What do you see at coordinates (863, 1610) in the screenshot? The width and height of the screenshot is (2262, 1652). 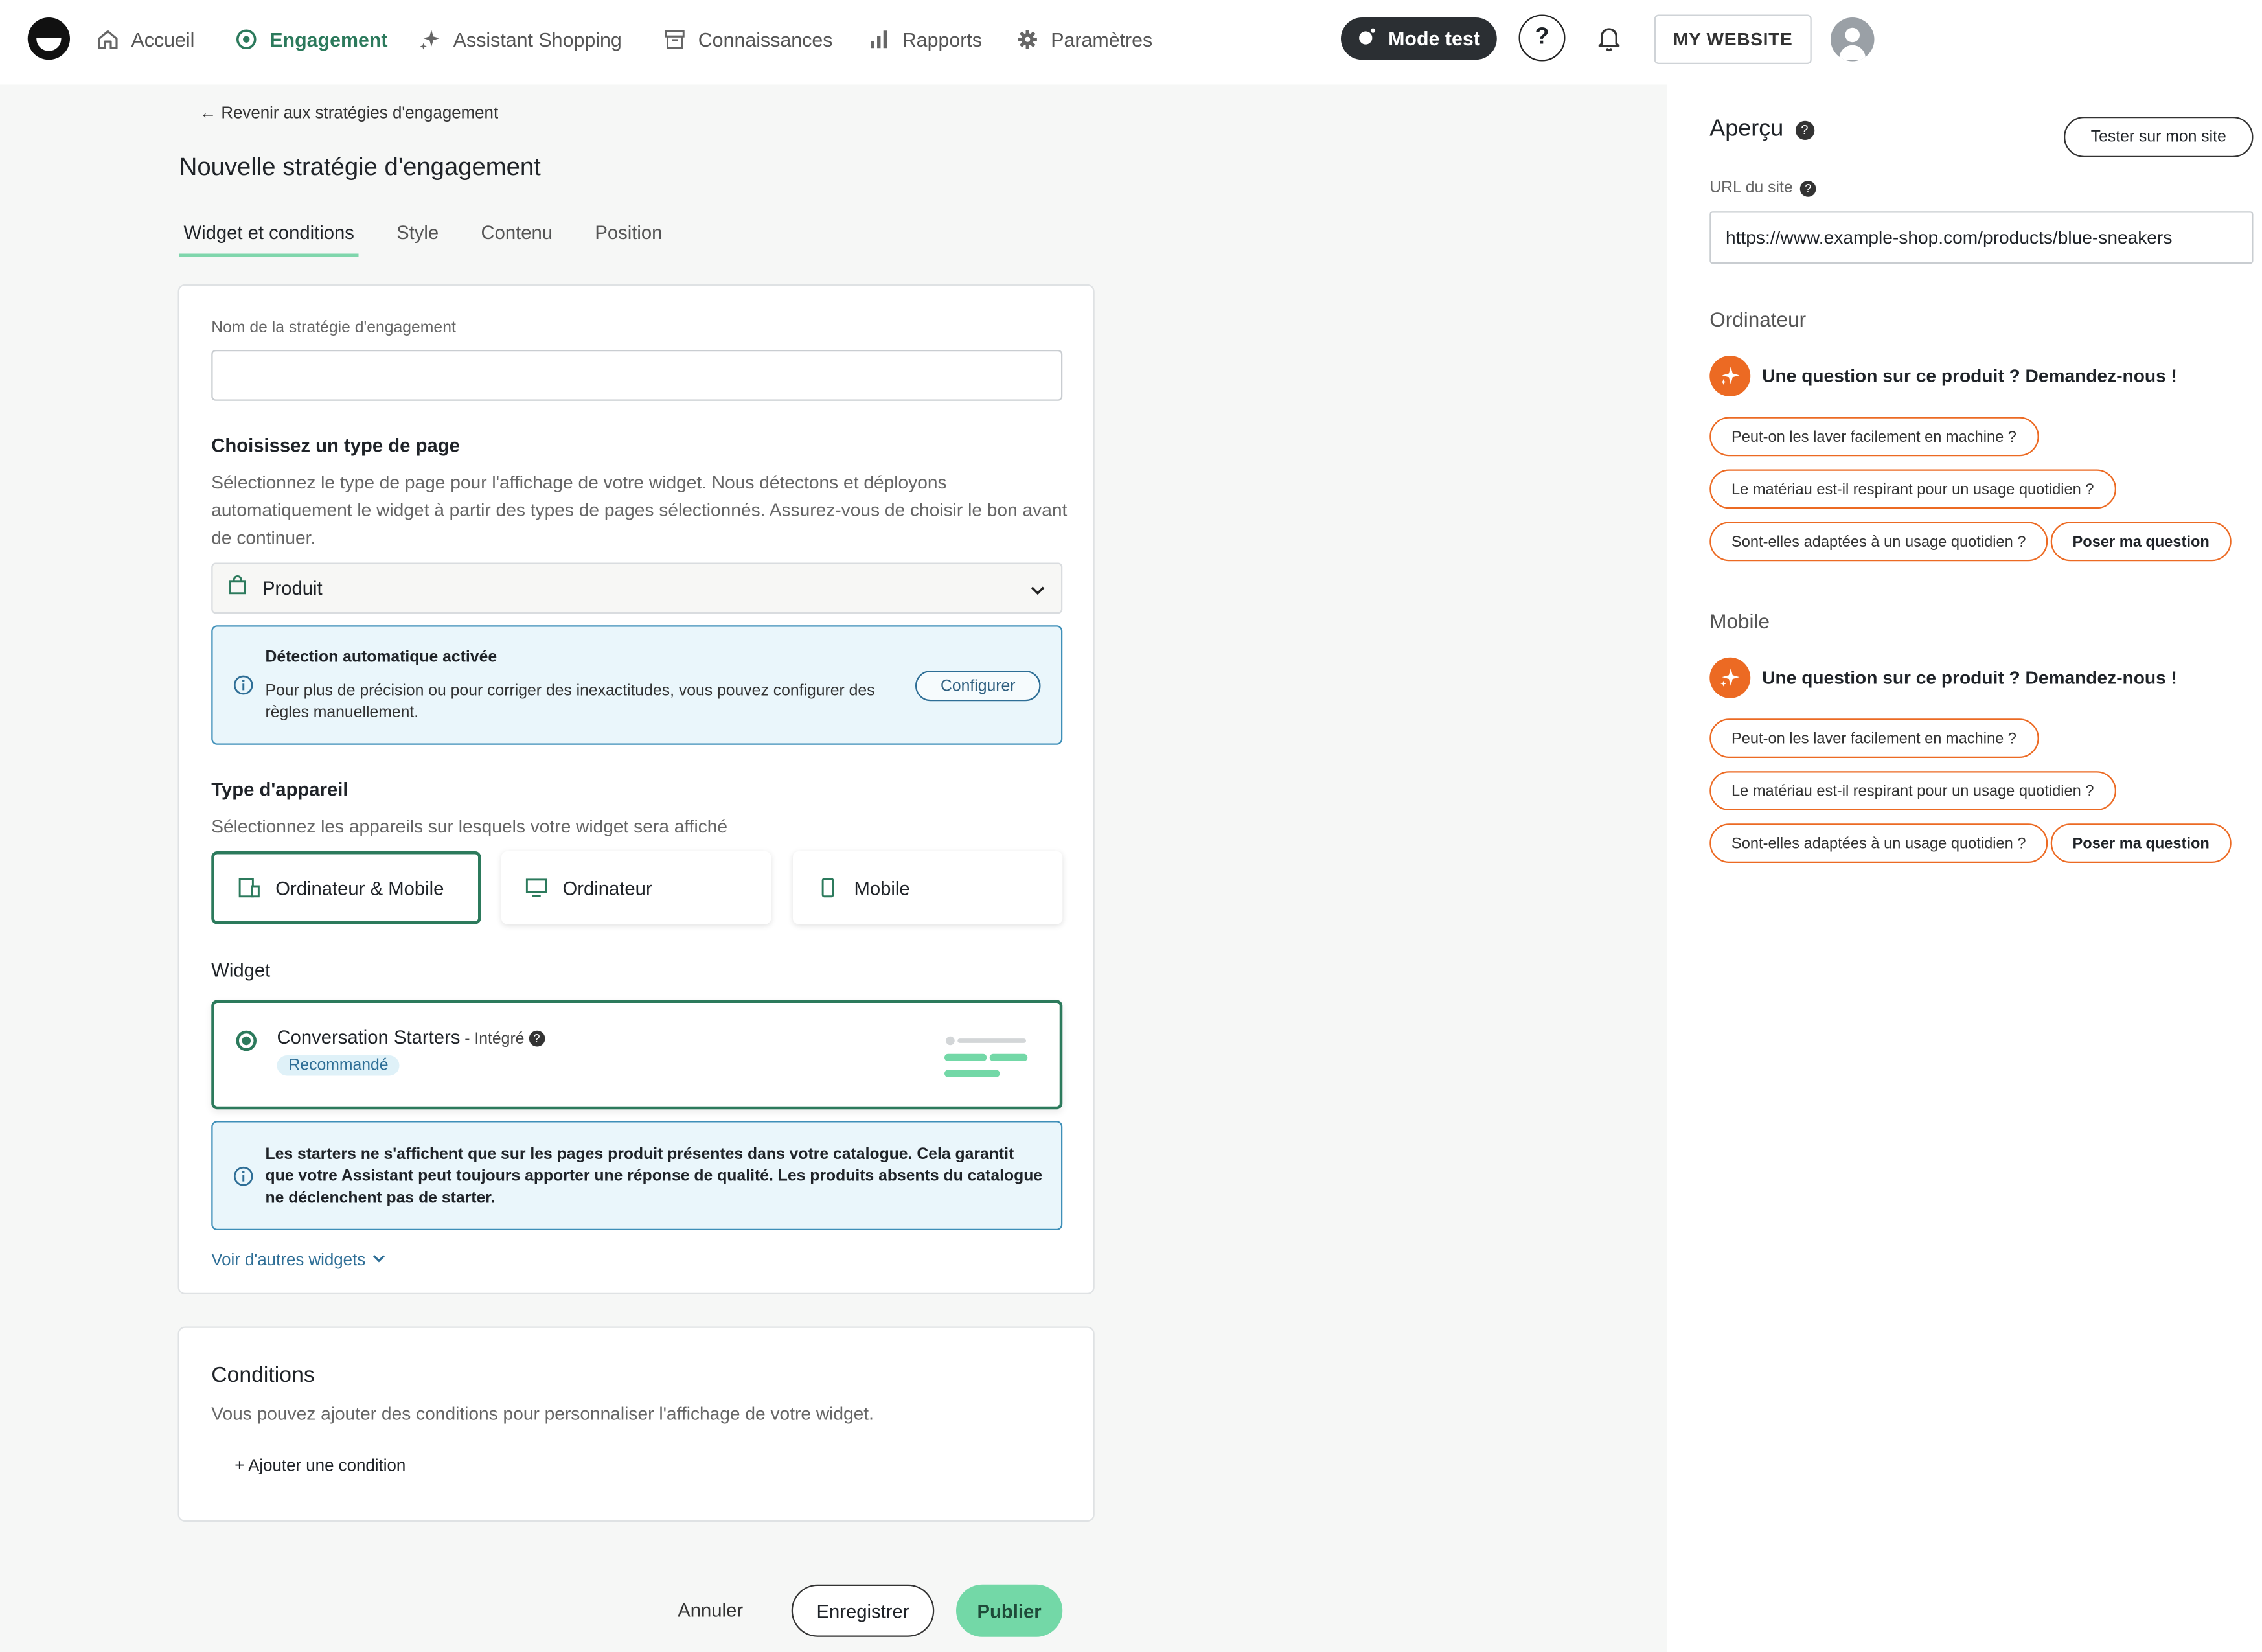 I see `save-button: Enregistrer` at bounding box center [863, 1610].